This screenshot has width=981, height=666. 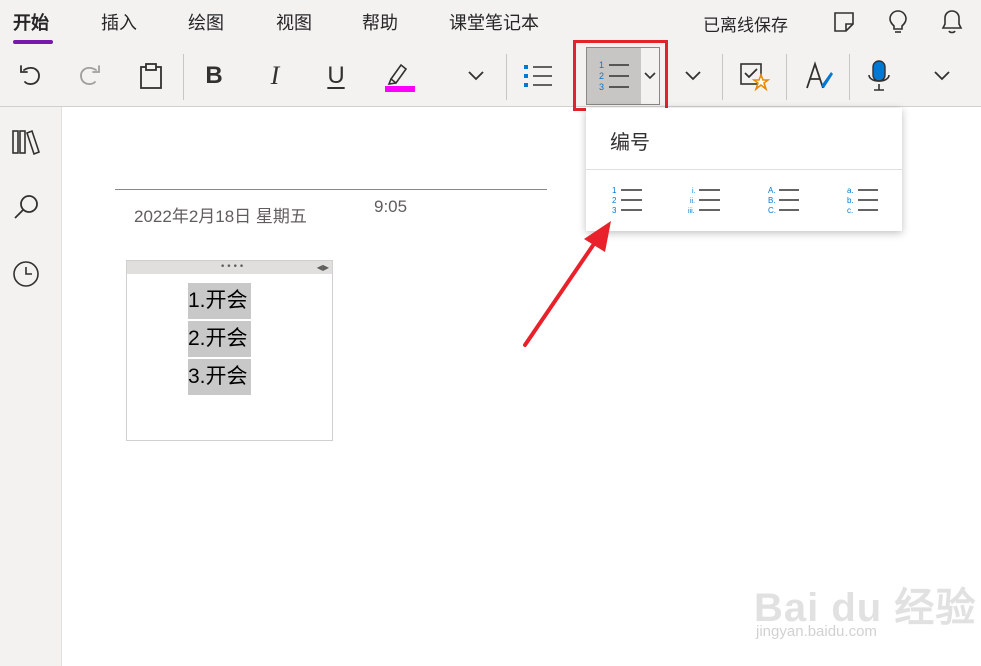 What do you see at coordinates (26, 207) in the screenshot?
I see `search-icon` at bounding box center [26, 207].